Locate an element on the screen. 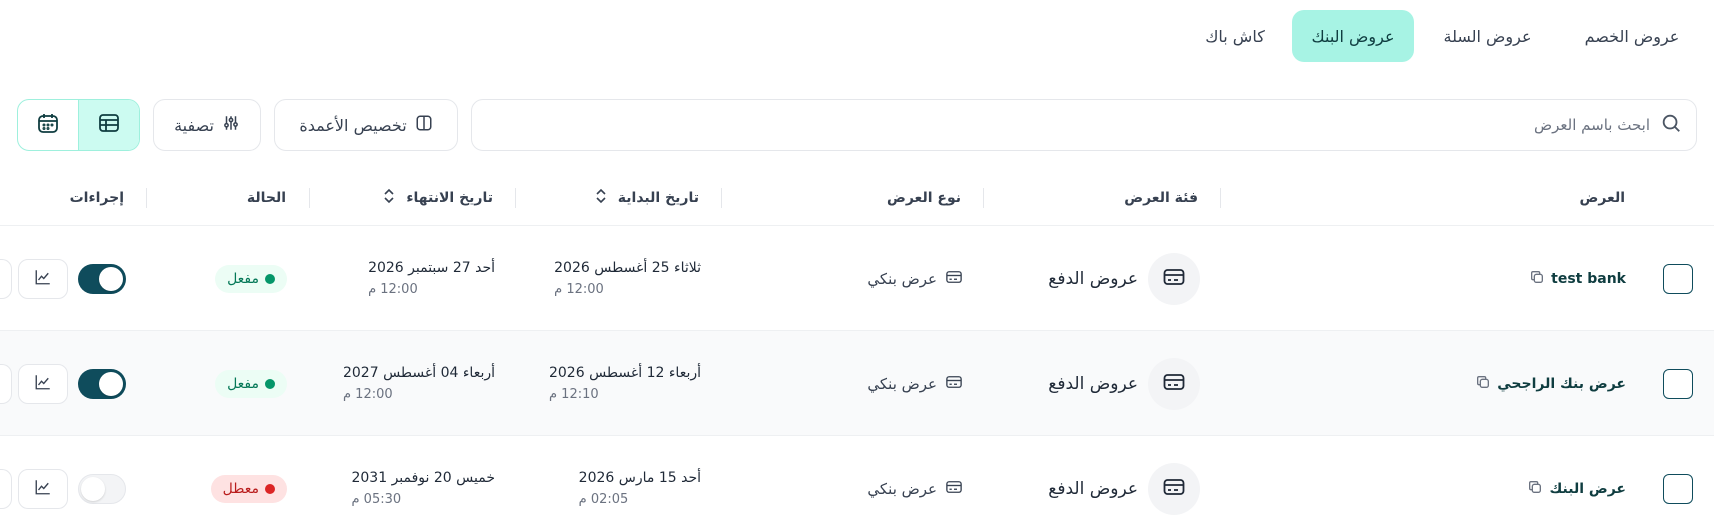 This screenshot has width=1714, height=529. end-date: أربعاء 04 أغسطس 2027 is located at coordinates (418, 373).